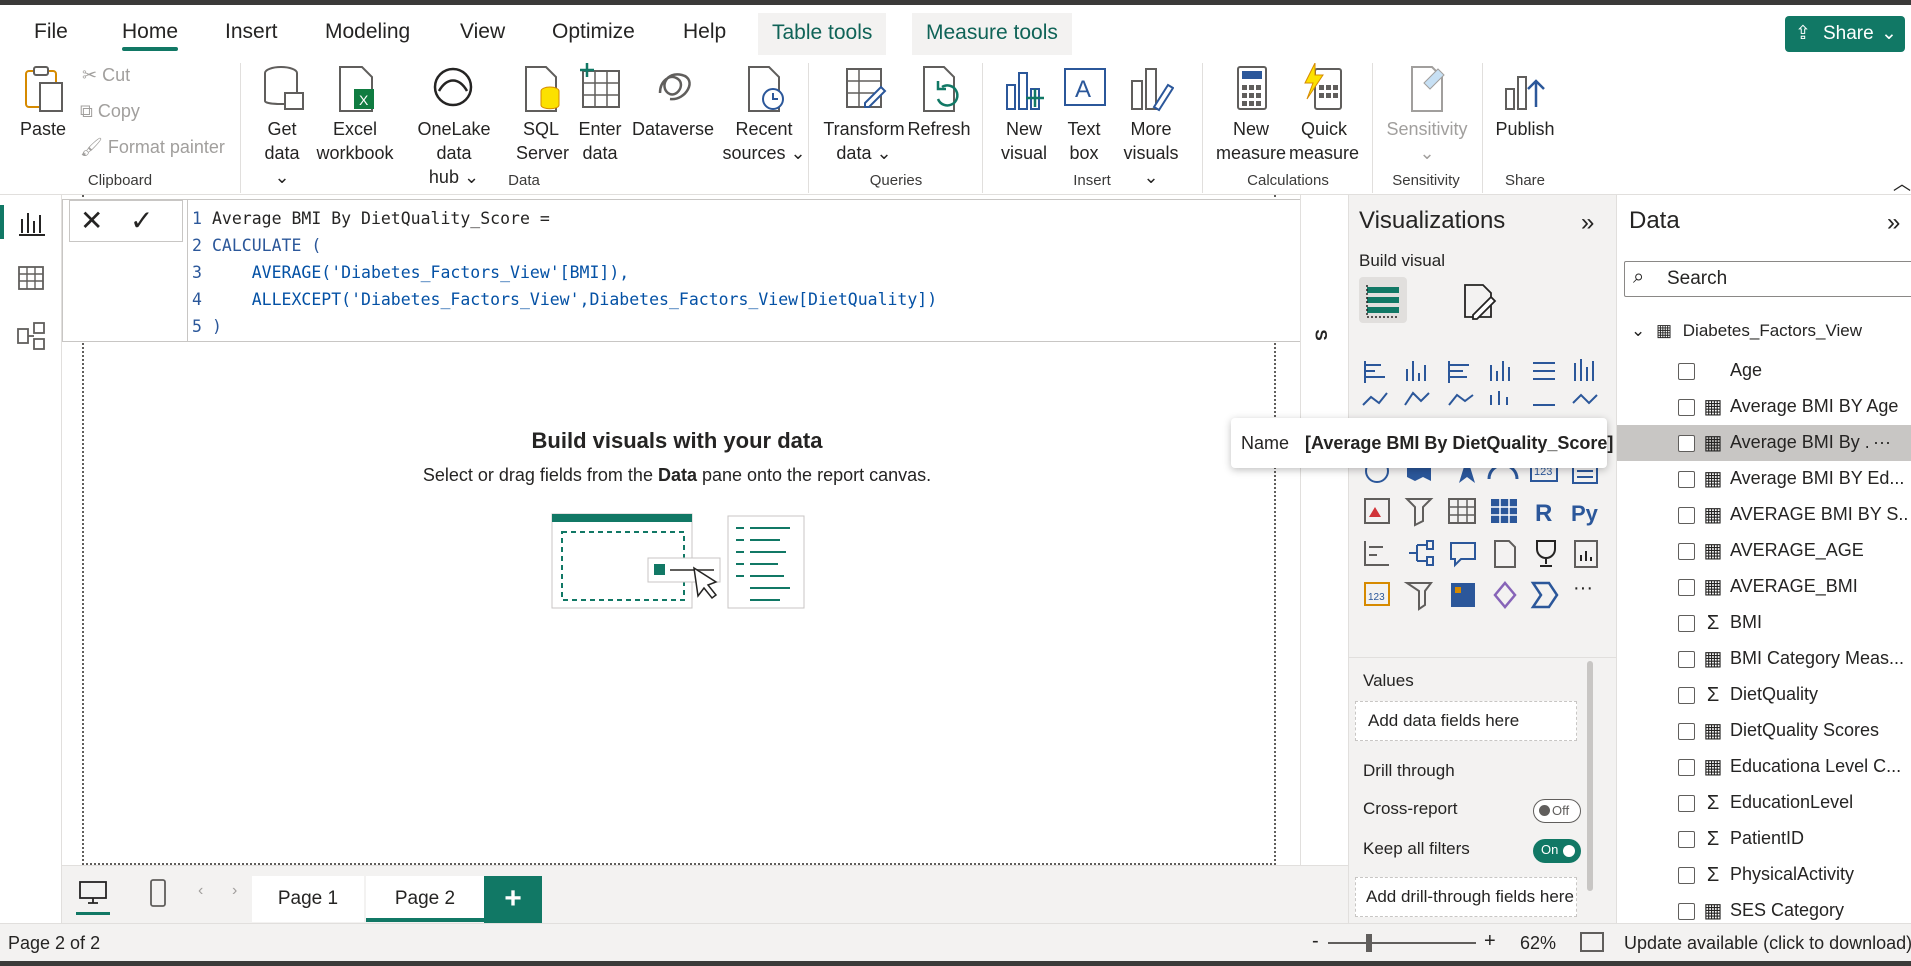 This screenshot has height=966, width=1911. I want to click on format-visual-tab, so click(1479, 301).